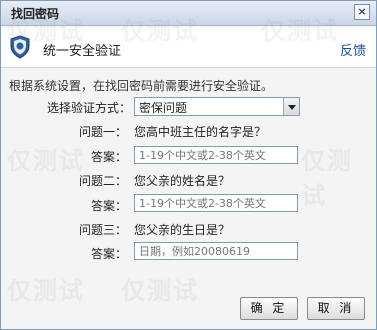 This screenshot has width=377, height=330. I want to click on title-bar: 找回密码 ×, so click(188, 13).